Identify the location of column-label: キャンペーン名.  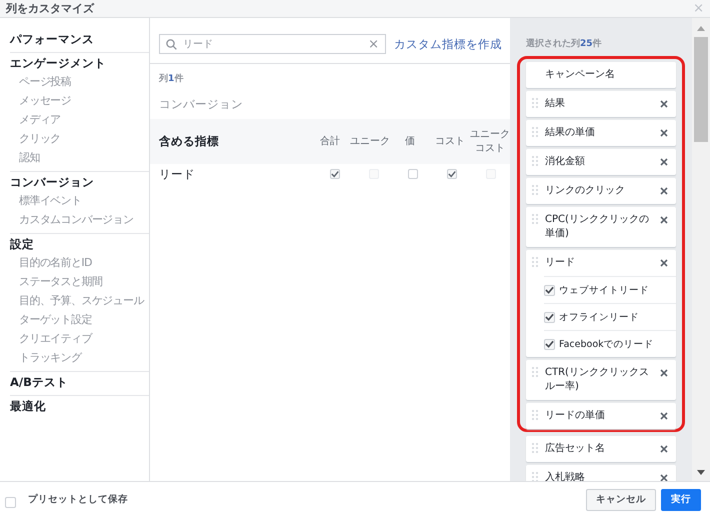
(580, 75).